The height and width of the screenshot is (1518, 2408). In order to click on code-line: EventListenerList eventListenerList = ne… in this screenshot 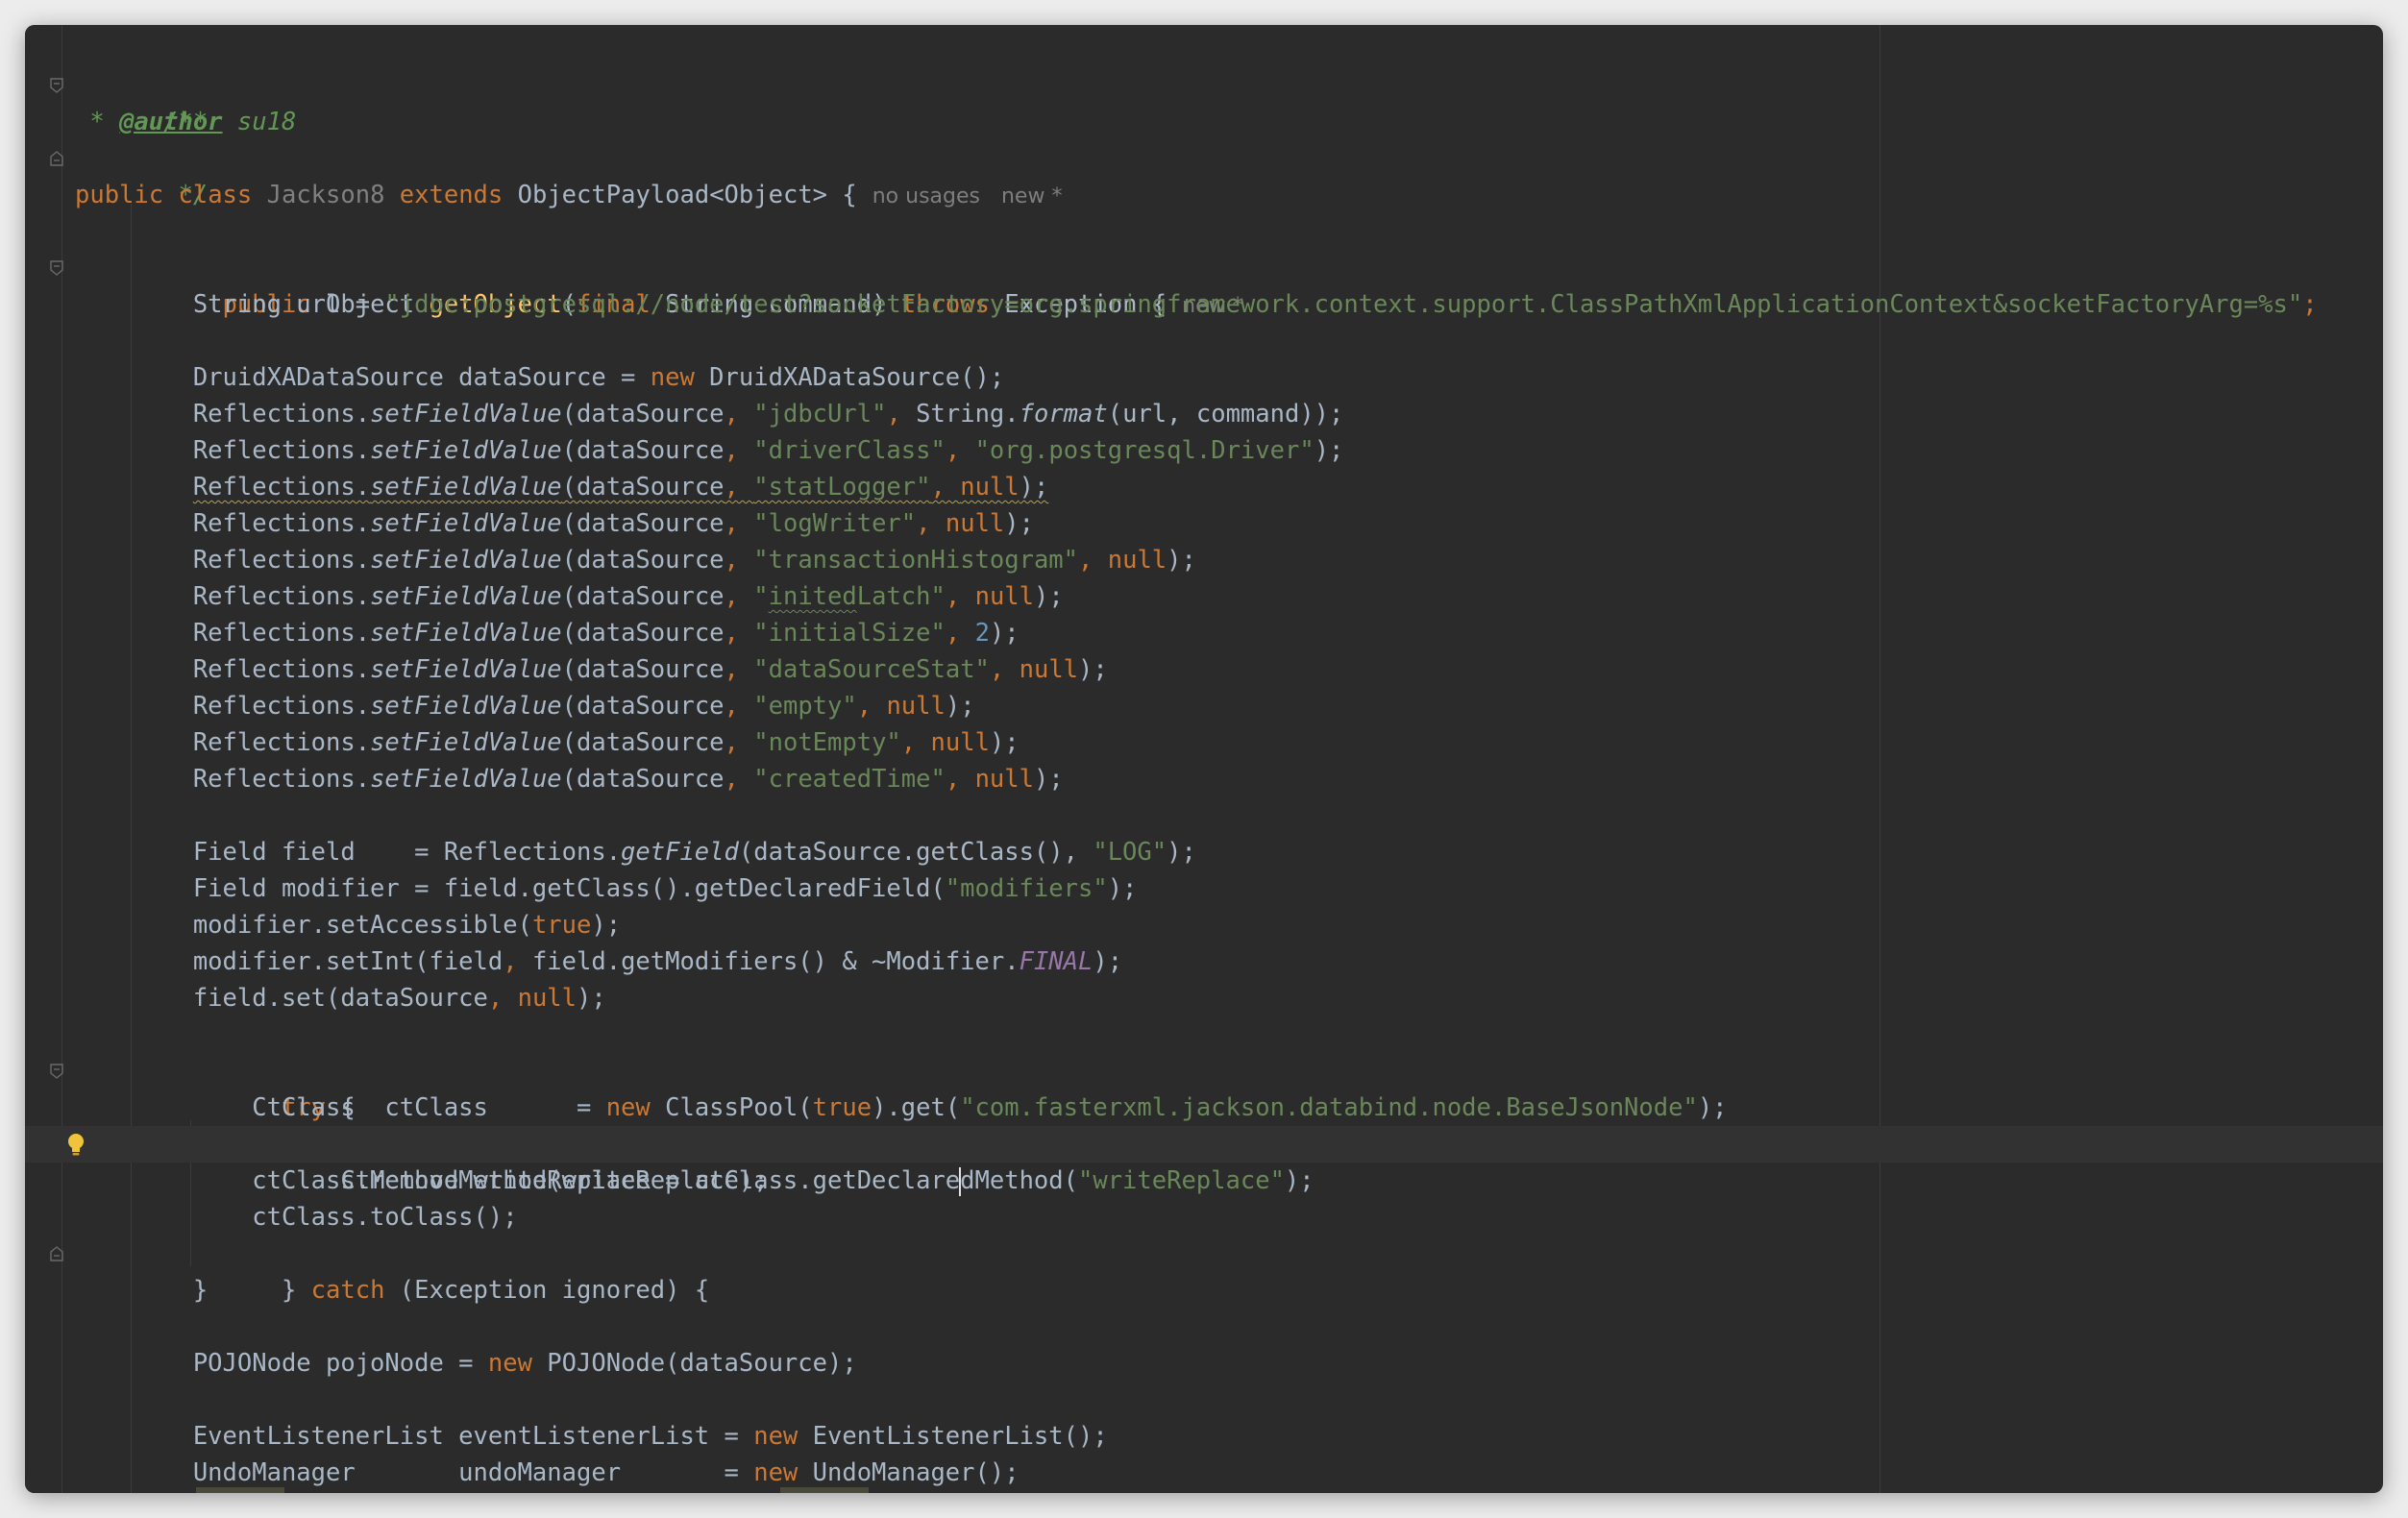, I will do `click(1229, 1436)`.